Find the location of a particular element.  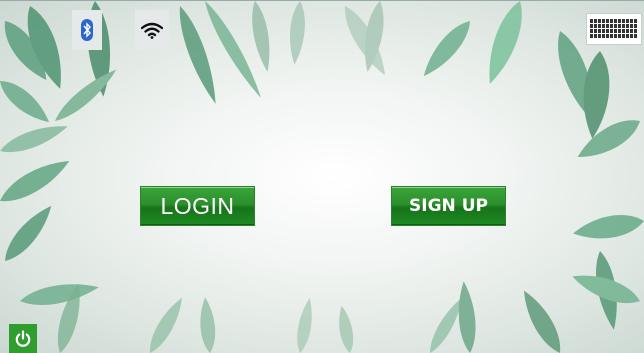

login-button-label: LOGIN is located at coordinates (197, 205).